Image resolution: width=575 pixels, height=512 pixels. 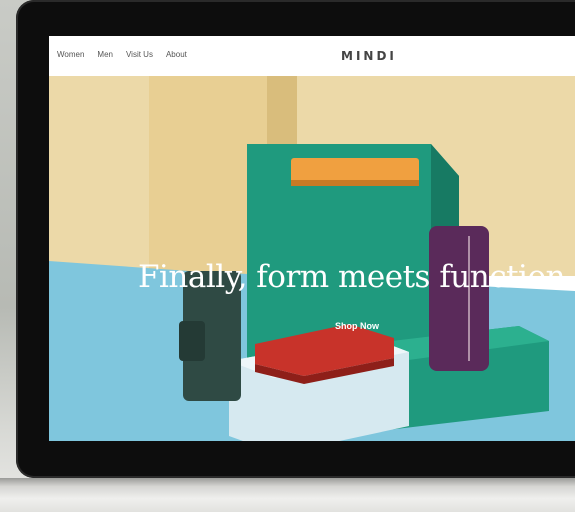 What do you see at coordinates (312, 56) in the screenshot?
I see `site-navbar: Women Men Visit Us About MINDI` at bounding box center [312, 56].